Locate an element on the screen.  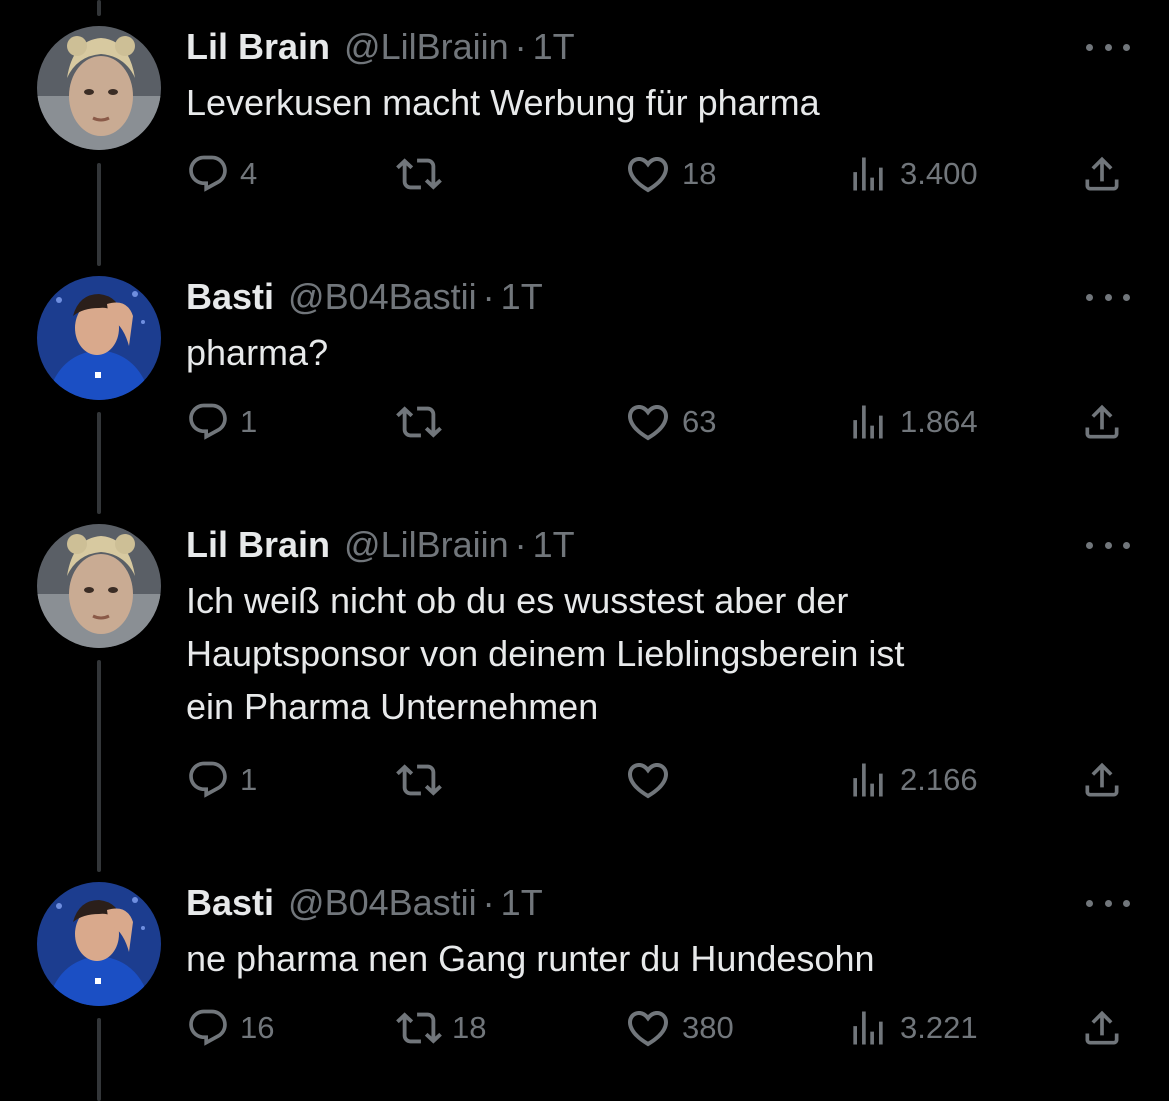
thread-line is located at coordinates (99, 8).